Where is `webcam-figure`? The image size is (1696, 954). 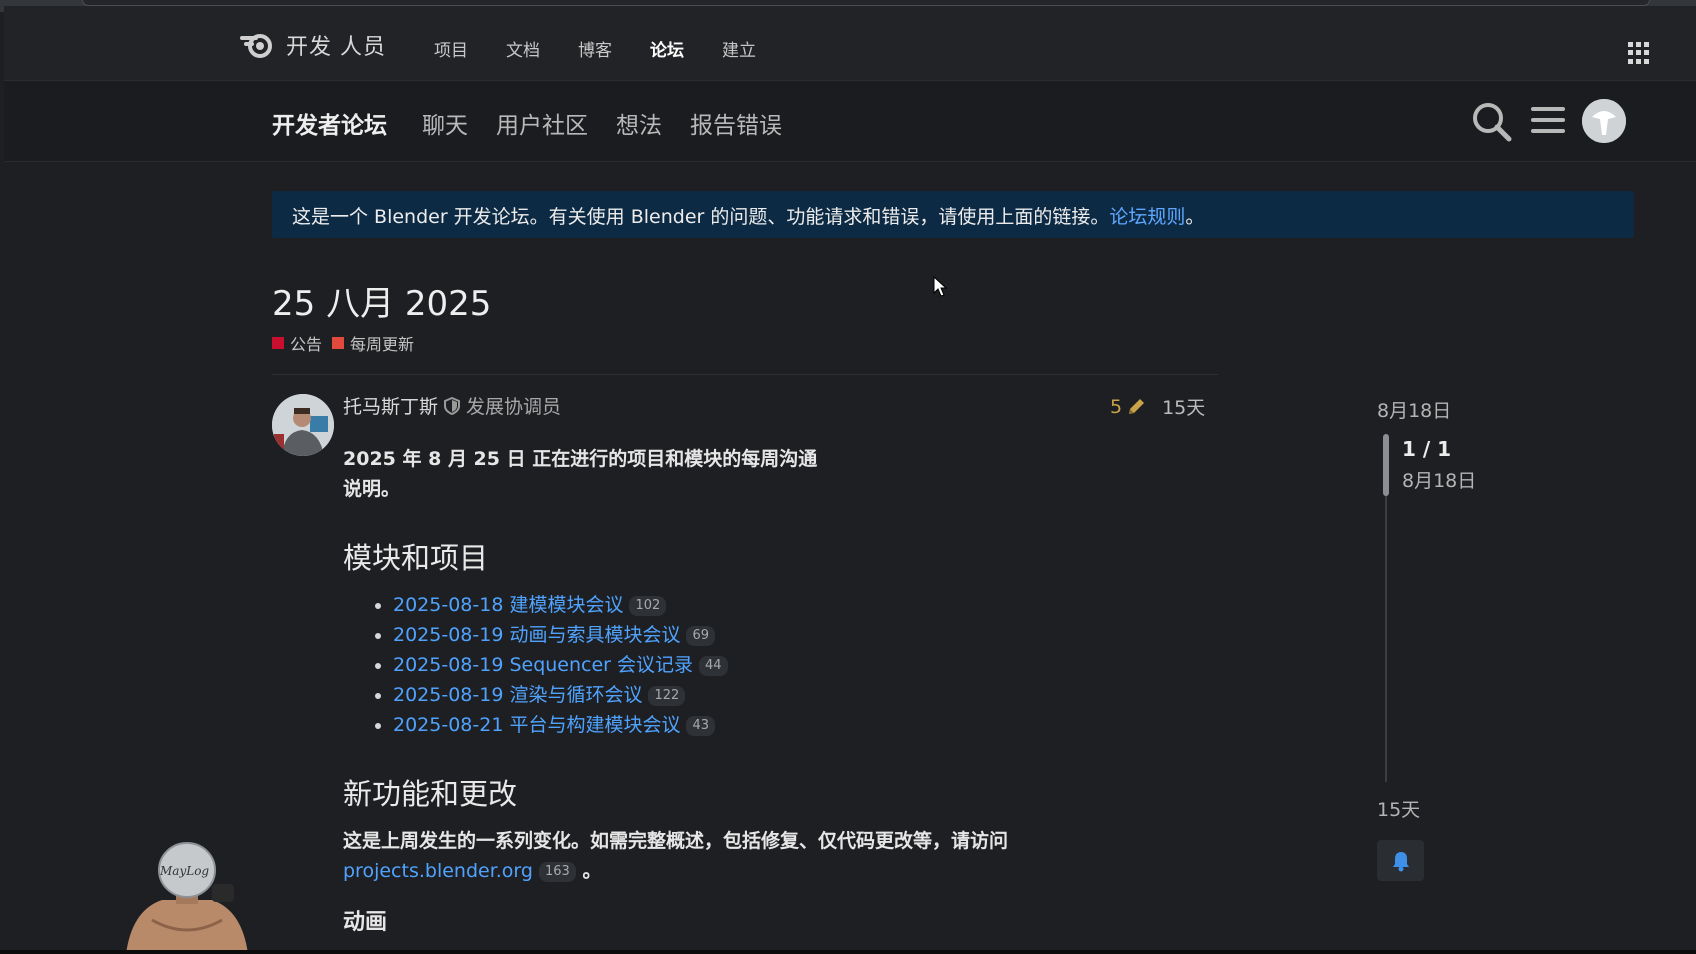
webcam-figure is located at coordinates (187, 898).